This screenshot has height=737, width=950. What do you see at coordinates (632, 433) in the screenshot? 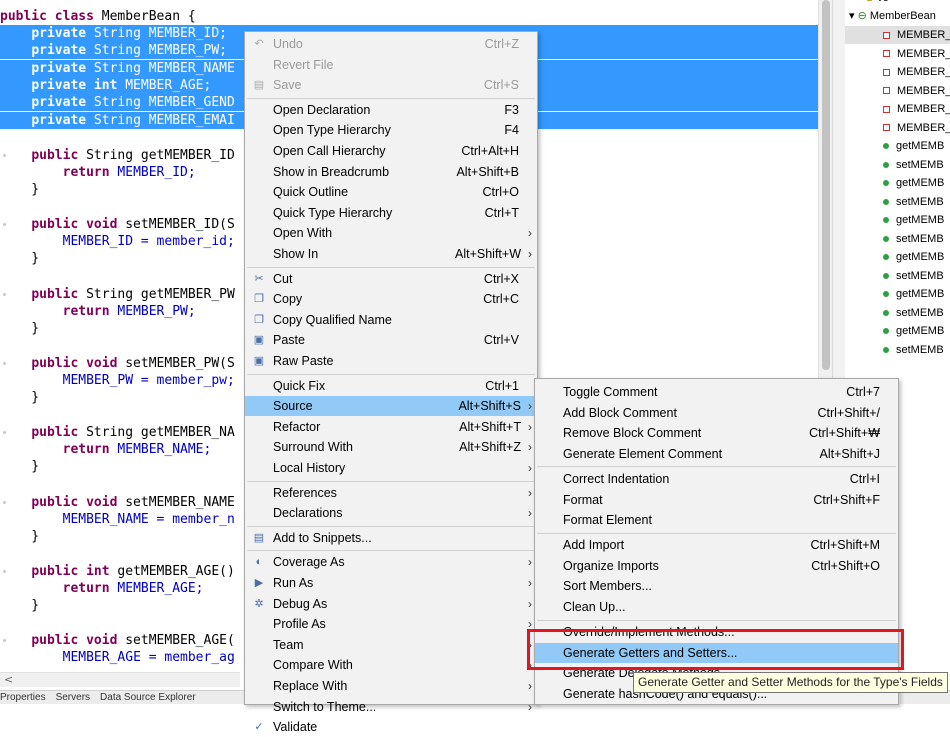
I see `menu-item-label: Remove Block Comment` at bounding box center [632, 433].